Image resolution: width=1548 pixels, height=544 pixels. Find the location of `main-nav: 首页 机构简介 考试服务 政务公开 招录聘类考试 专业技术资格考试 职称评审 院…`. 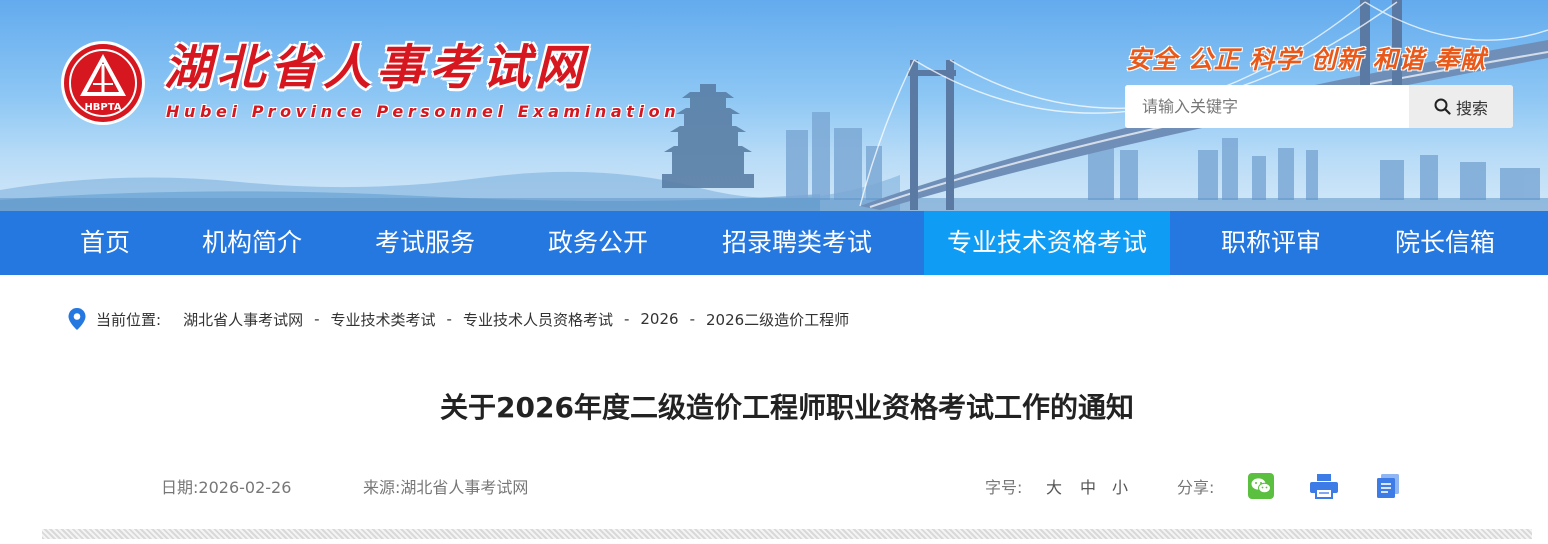

main-nav: 首页 机构简介 考试服务 政务公开 招录聘类考试 专业技术资格考试 职称评审 院… is located at coordinates (774, 243).